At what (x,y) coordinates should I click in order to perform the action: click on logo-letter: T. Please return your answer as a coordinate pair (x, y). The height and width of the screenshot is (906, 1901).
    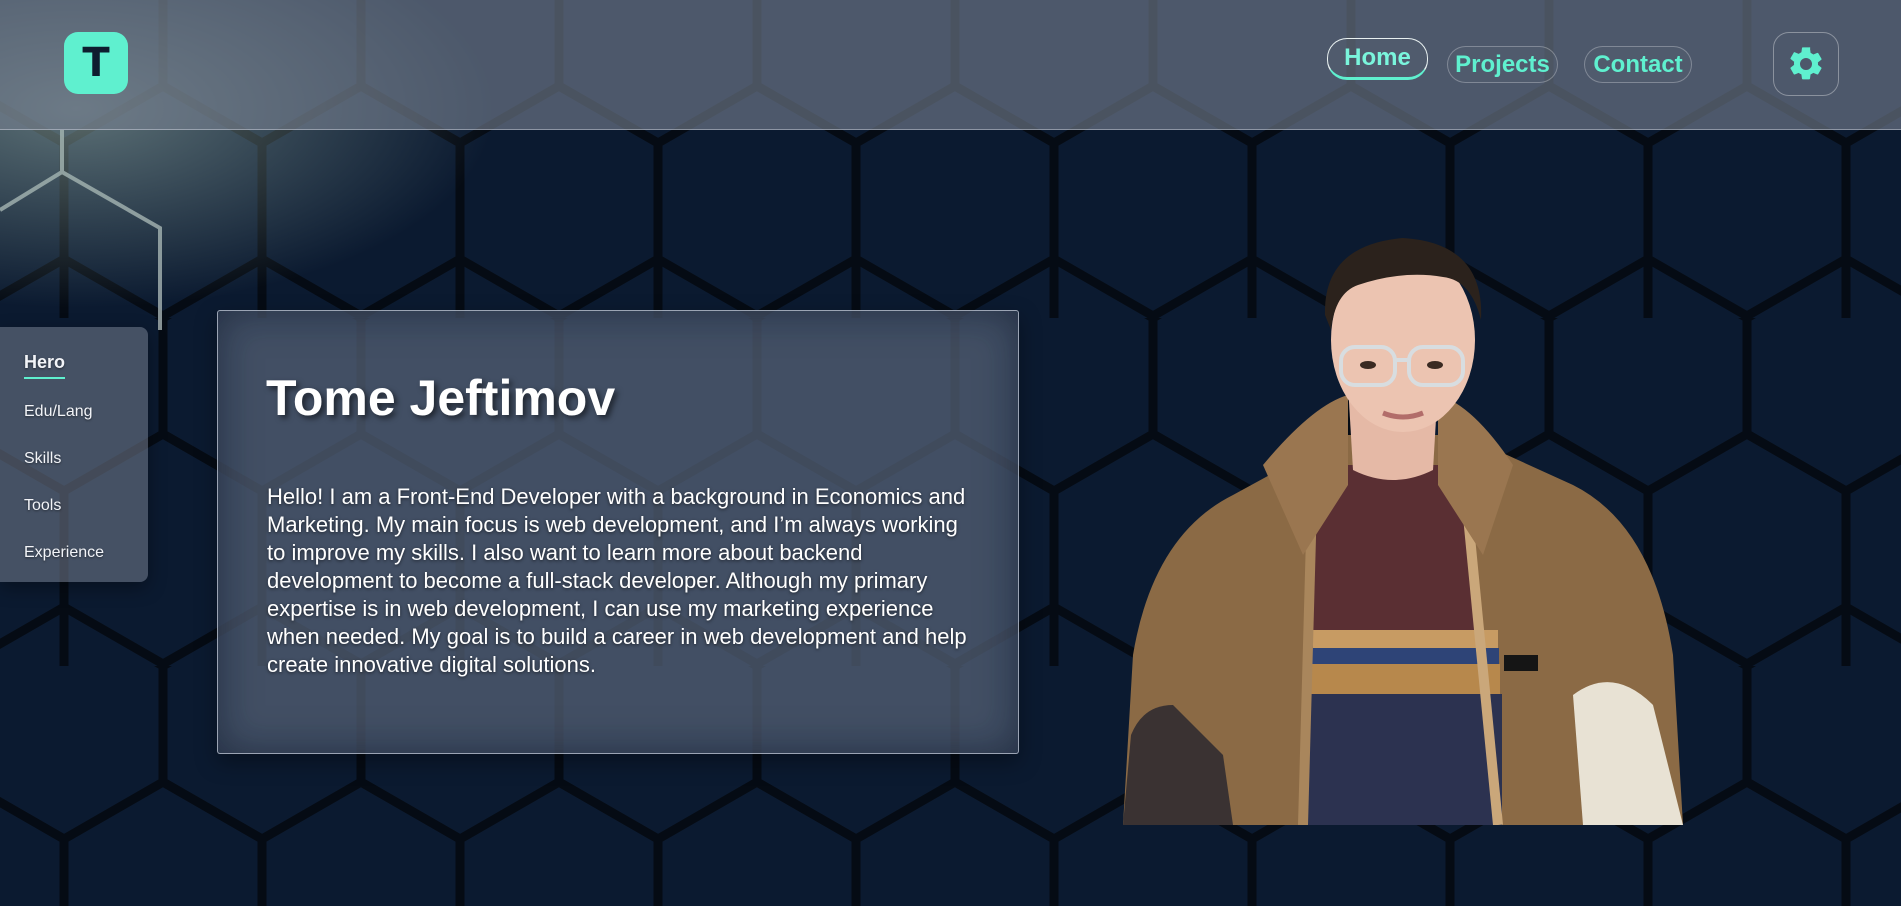
    Looking at the image, I should click on (96, 63).